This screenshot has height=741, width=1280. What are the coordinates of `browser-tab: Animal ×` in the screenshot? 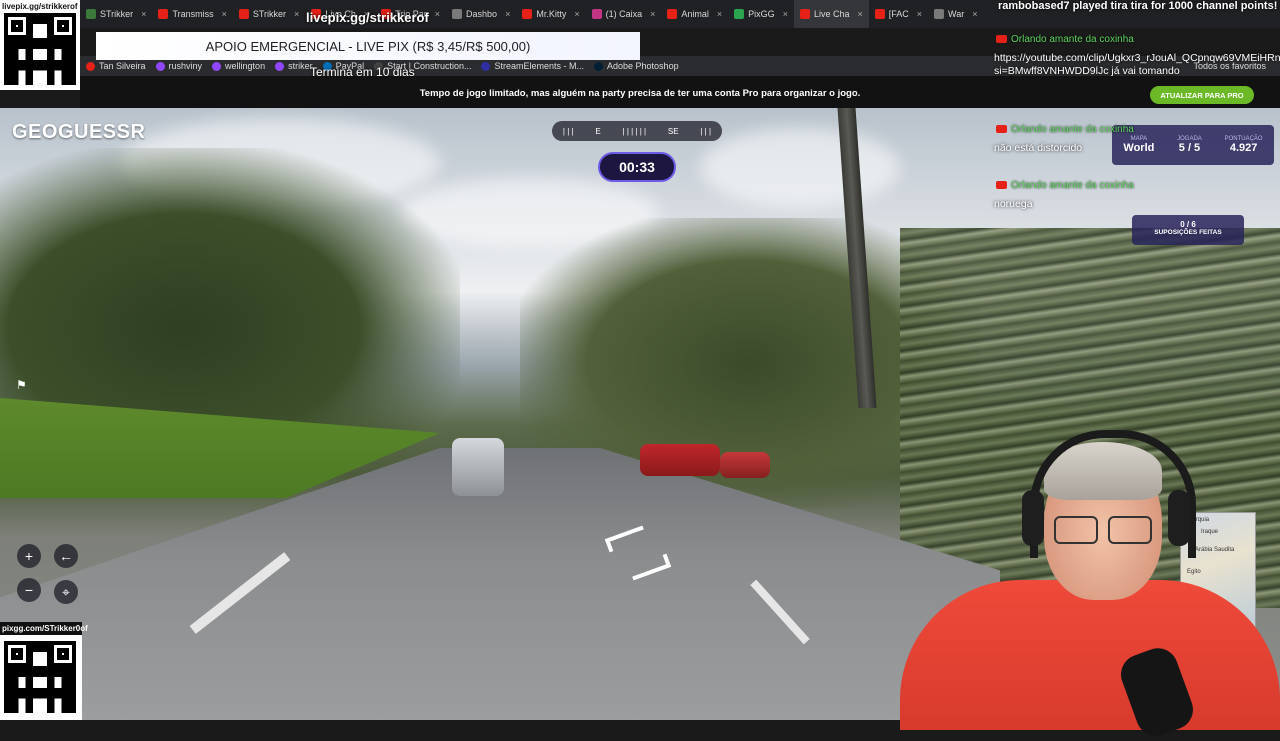 It's located at (694, 14).